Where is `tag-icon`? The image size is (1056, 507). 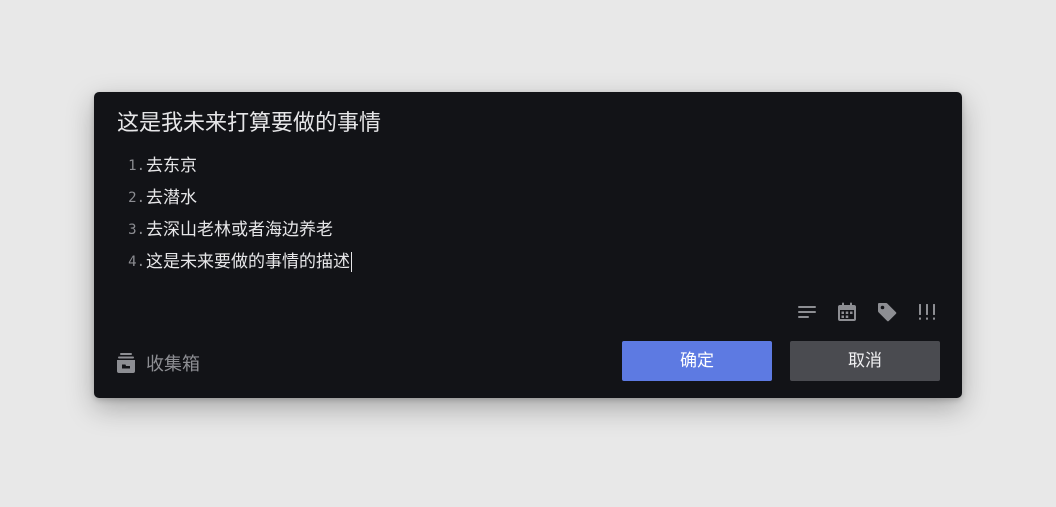
tag-icon is located at coordinates (887, 312).